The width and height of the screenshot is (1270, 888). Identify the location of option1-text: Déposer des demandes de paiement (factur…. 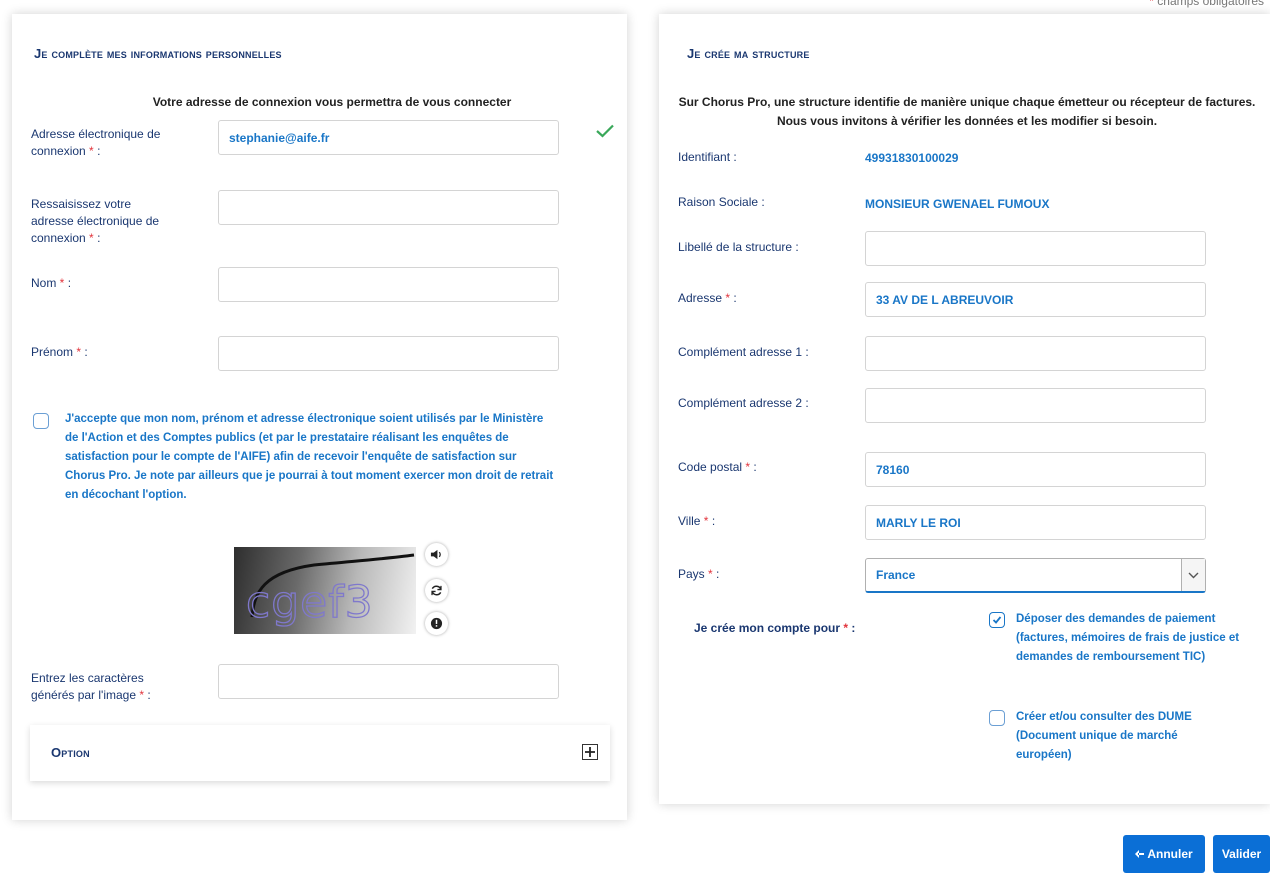
(1128, 638).